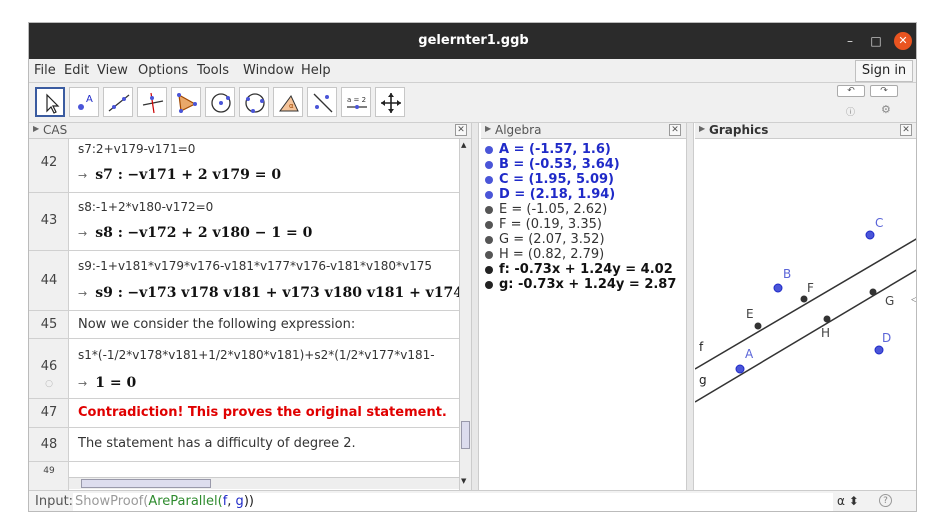  Describe the element at coordinates (49, 280) in the screenshot. I see `row-number: 44` at that location.